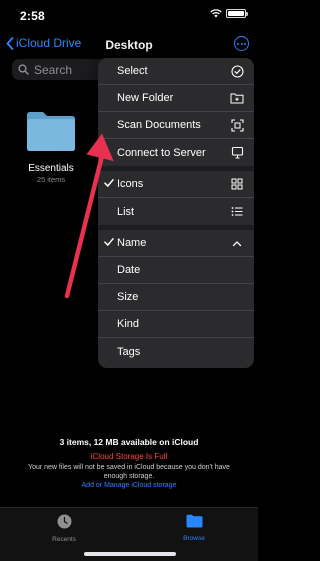 This screenshot has width=320, height=561. What do you see at coordinates (130, 184) in the screenshot?
I see `menu-item-label: Icons` at bounding box center [130, 184].